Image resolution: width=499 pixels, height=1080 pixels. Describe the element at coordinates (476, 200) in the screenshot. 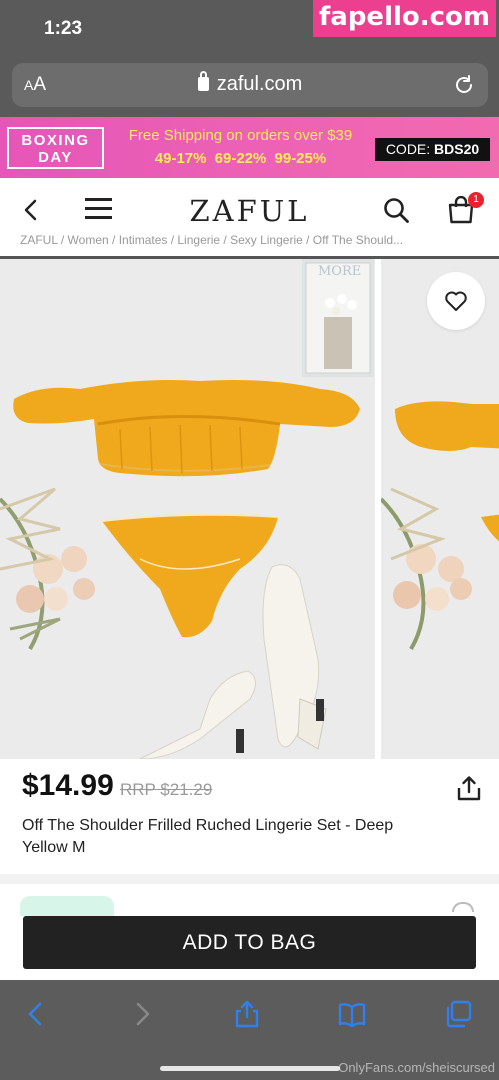

I see `cart-count-badge: 1` at that location.